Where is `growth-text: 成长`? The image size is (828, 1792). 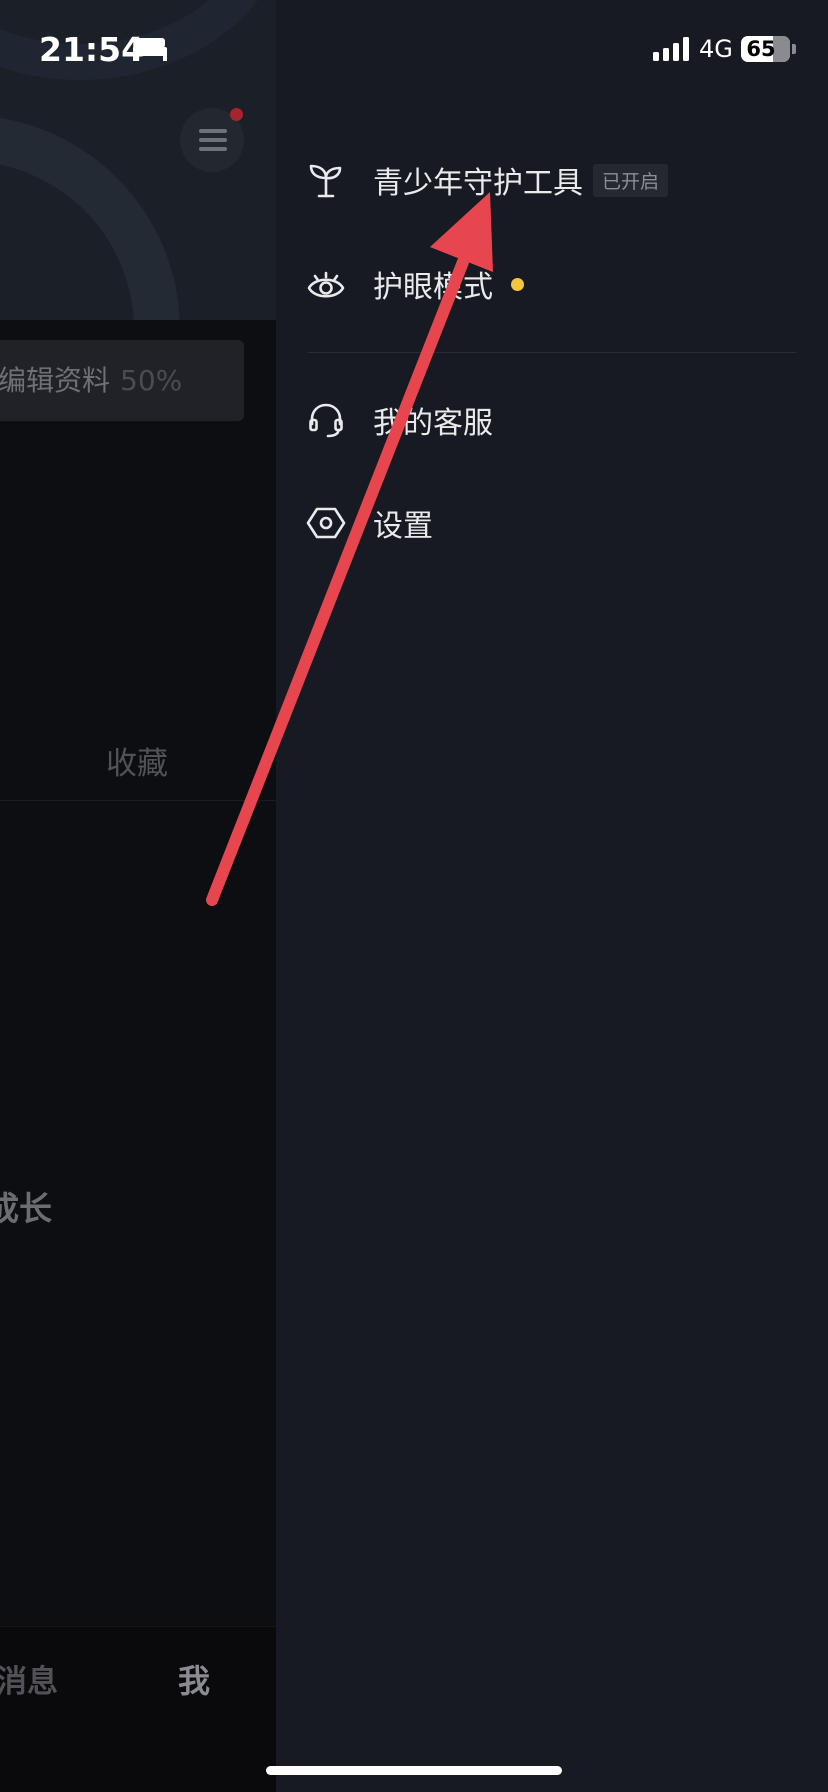
growth-text: 成长 is located at coordinates (26, 1208).